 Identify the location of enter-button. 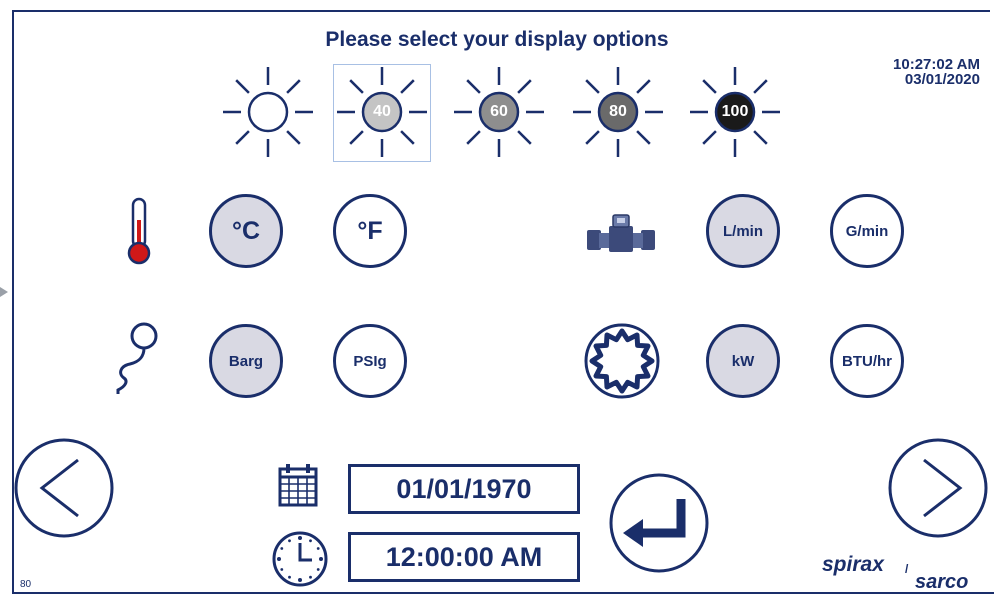
(659, 525).